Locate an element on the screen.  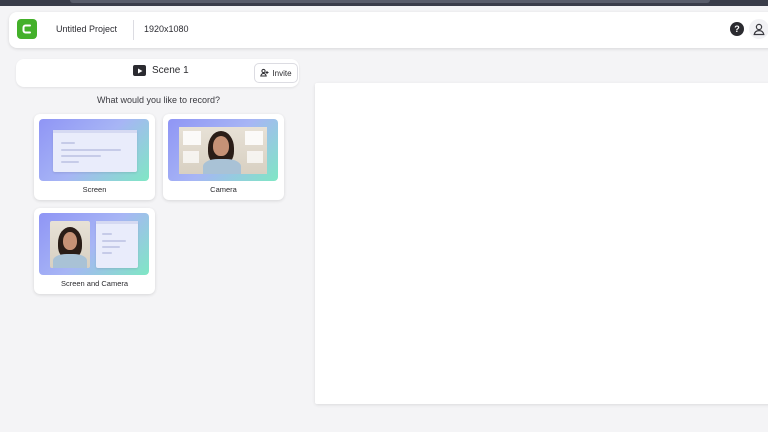
screen-thumbnail is located at coordinates (94, 150).